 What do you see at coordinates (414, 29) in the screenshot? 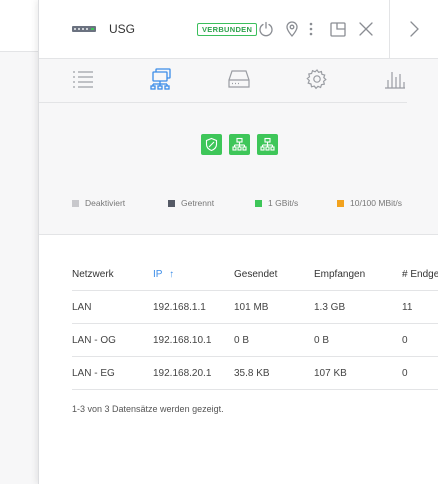
I see `chevron-right-icon` at bounding box center [414, 29].